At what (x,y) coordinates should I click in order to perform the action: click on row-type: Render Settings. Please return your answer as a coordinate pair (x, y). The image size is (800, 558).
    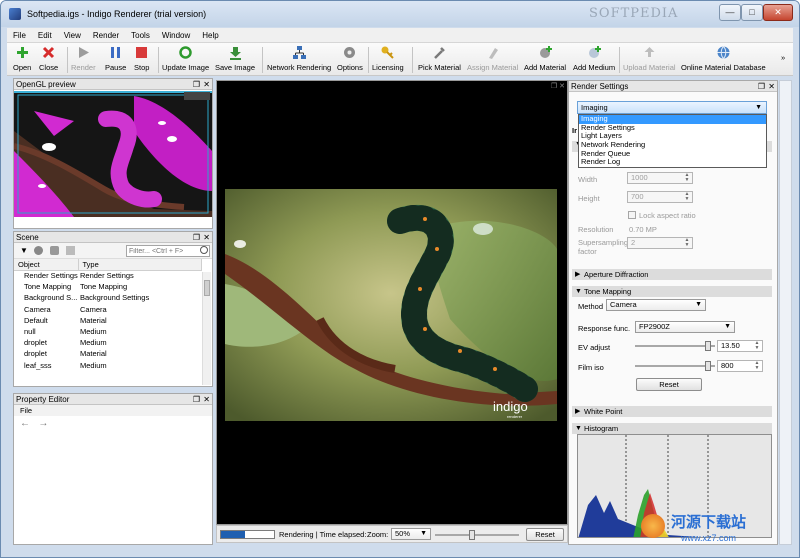
    Looking at the image, I should click on (107, 276).